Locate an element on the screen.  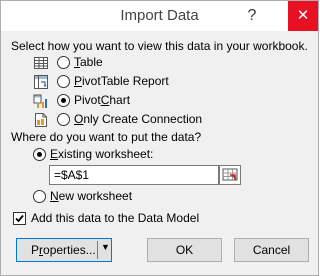
existing-worksheet-label: Existing worksheet: is located at coordinates (101, 154).